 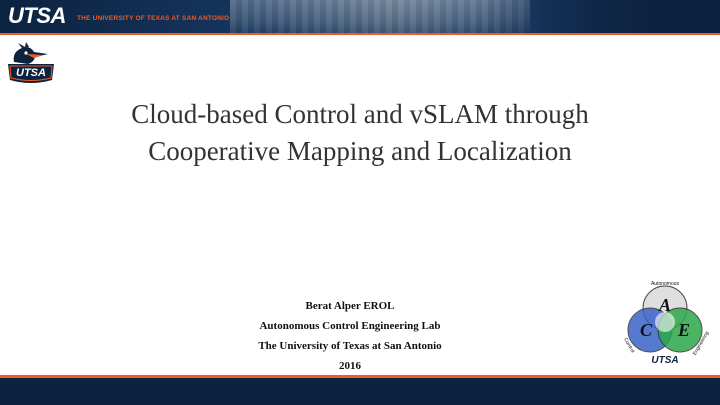 I want to click on title-line-2: Cooperative Mapping and Localization, so click(x=360, y=151).